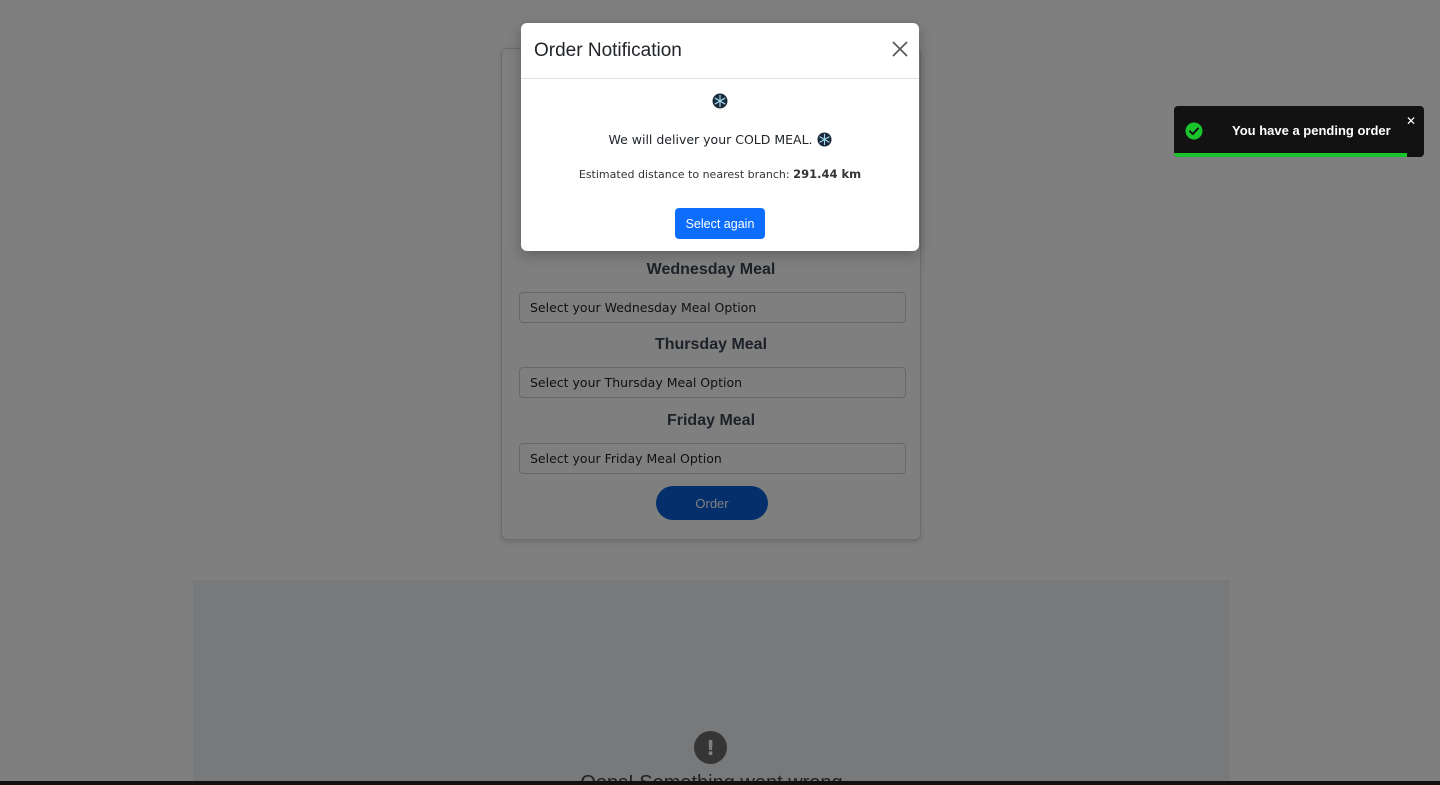 Image resolution: width=1440 pixels, height=785 pixels. What do you see at coordinates (827, 174) in the screenshot?
I see `distance-value: 291.44 km` at bounding box center [827, 174].